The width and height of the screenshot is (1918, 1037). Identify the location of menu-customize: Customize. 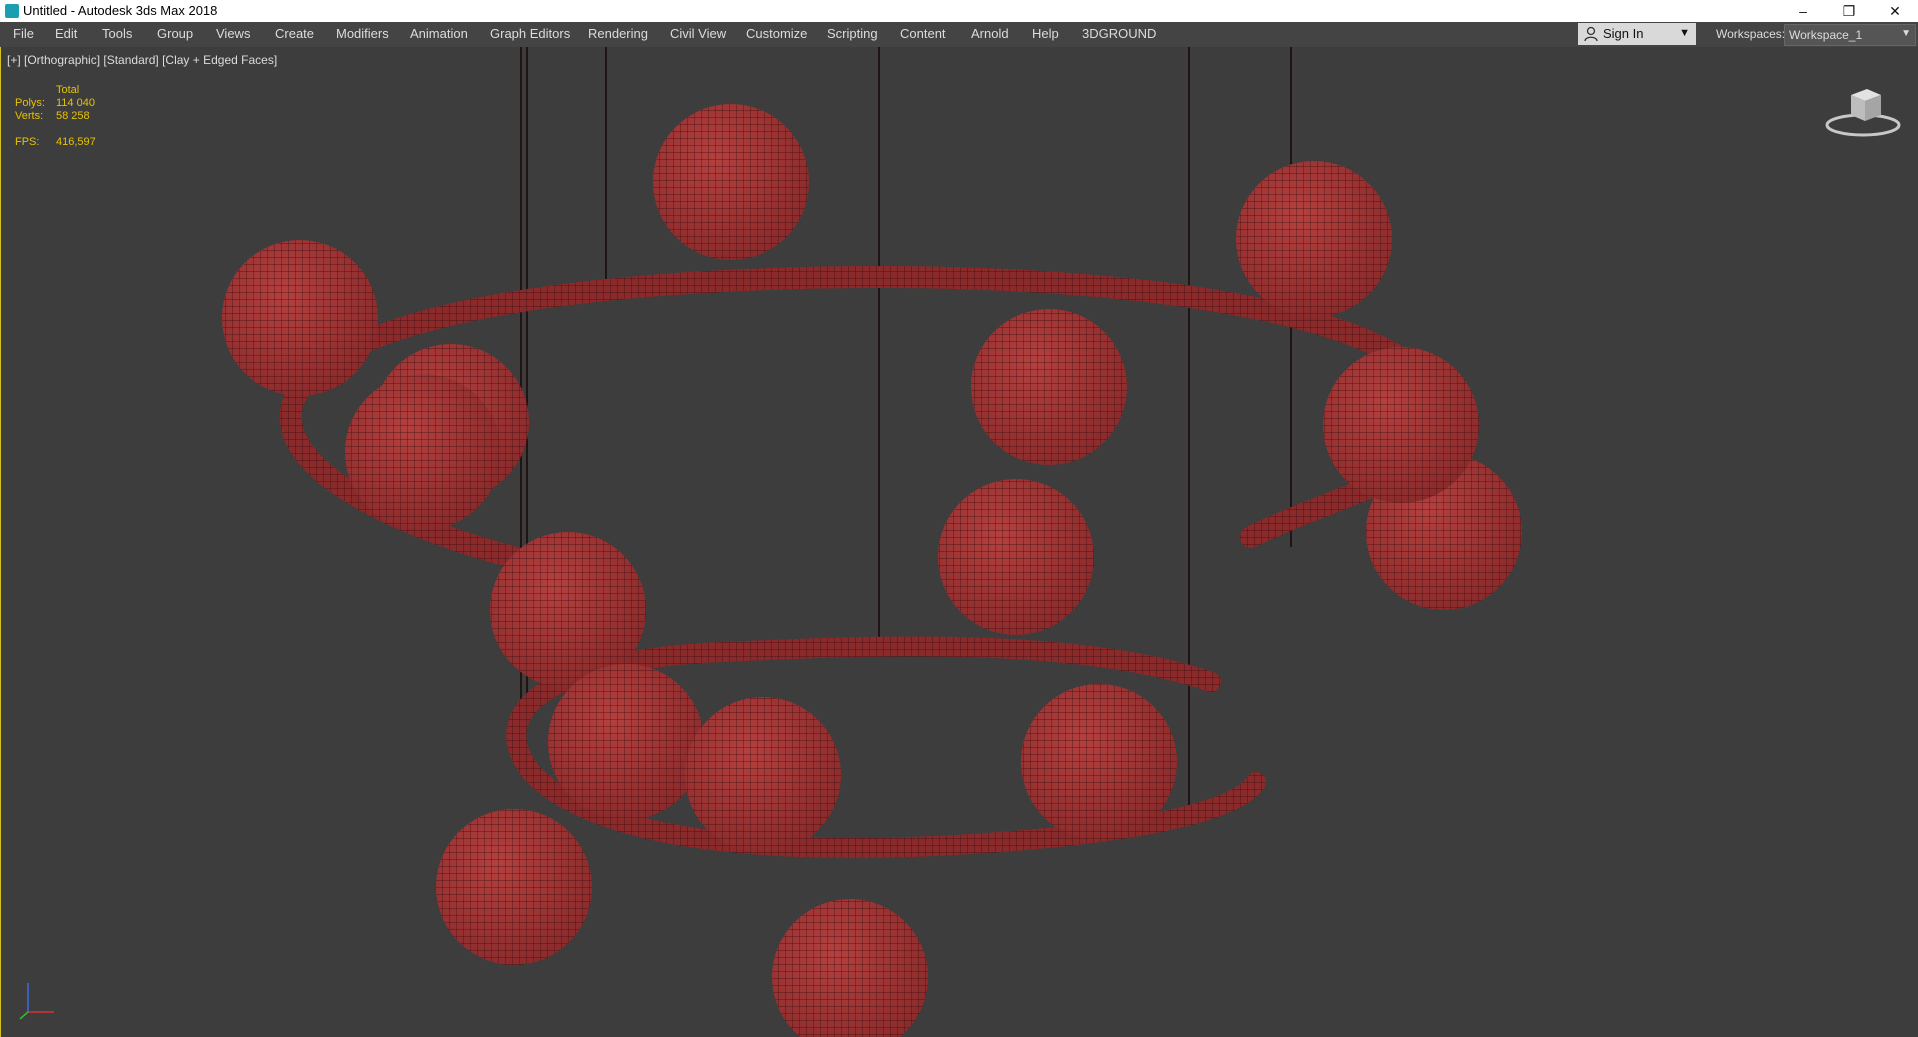
(776, 33).